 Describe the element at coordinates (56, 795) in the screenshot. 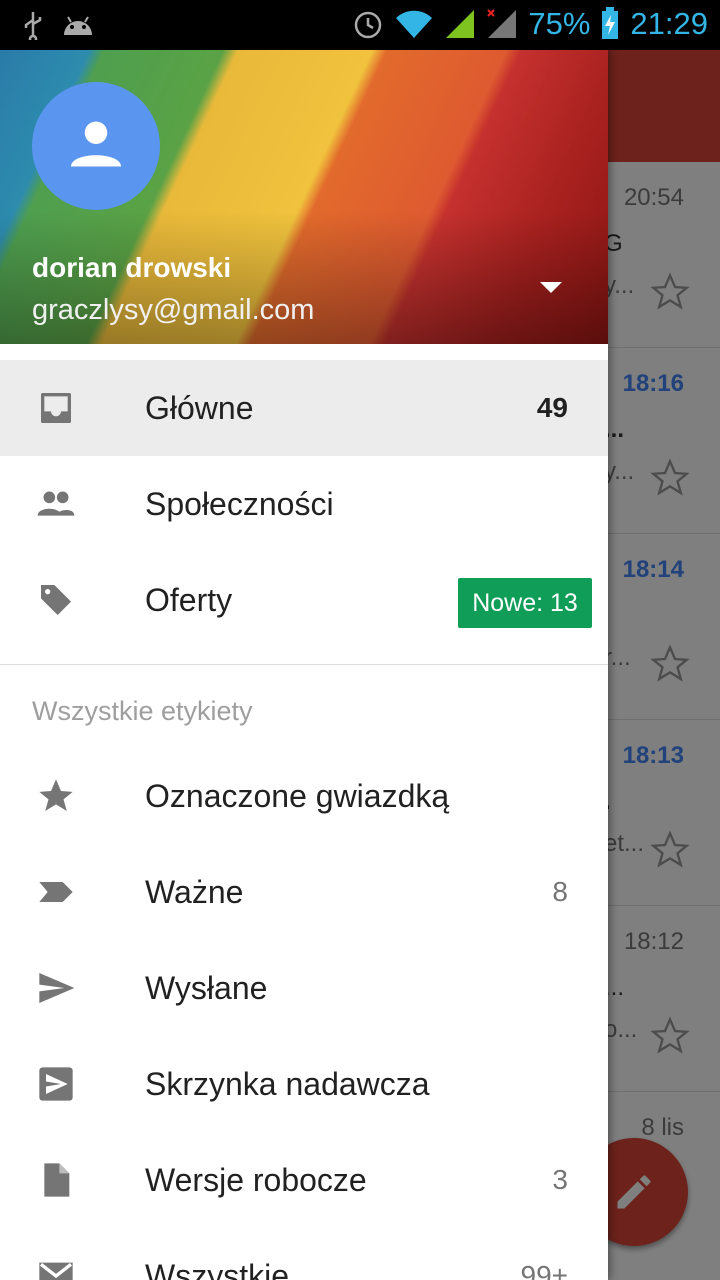

I see `star-icon` at that location.